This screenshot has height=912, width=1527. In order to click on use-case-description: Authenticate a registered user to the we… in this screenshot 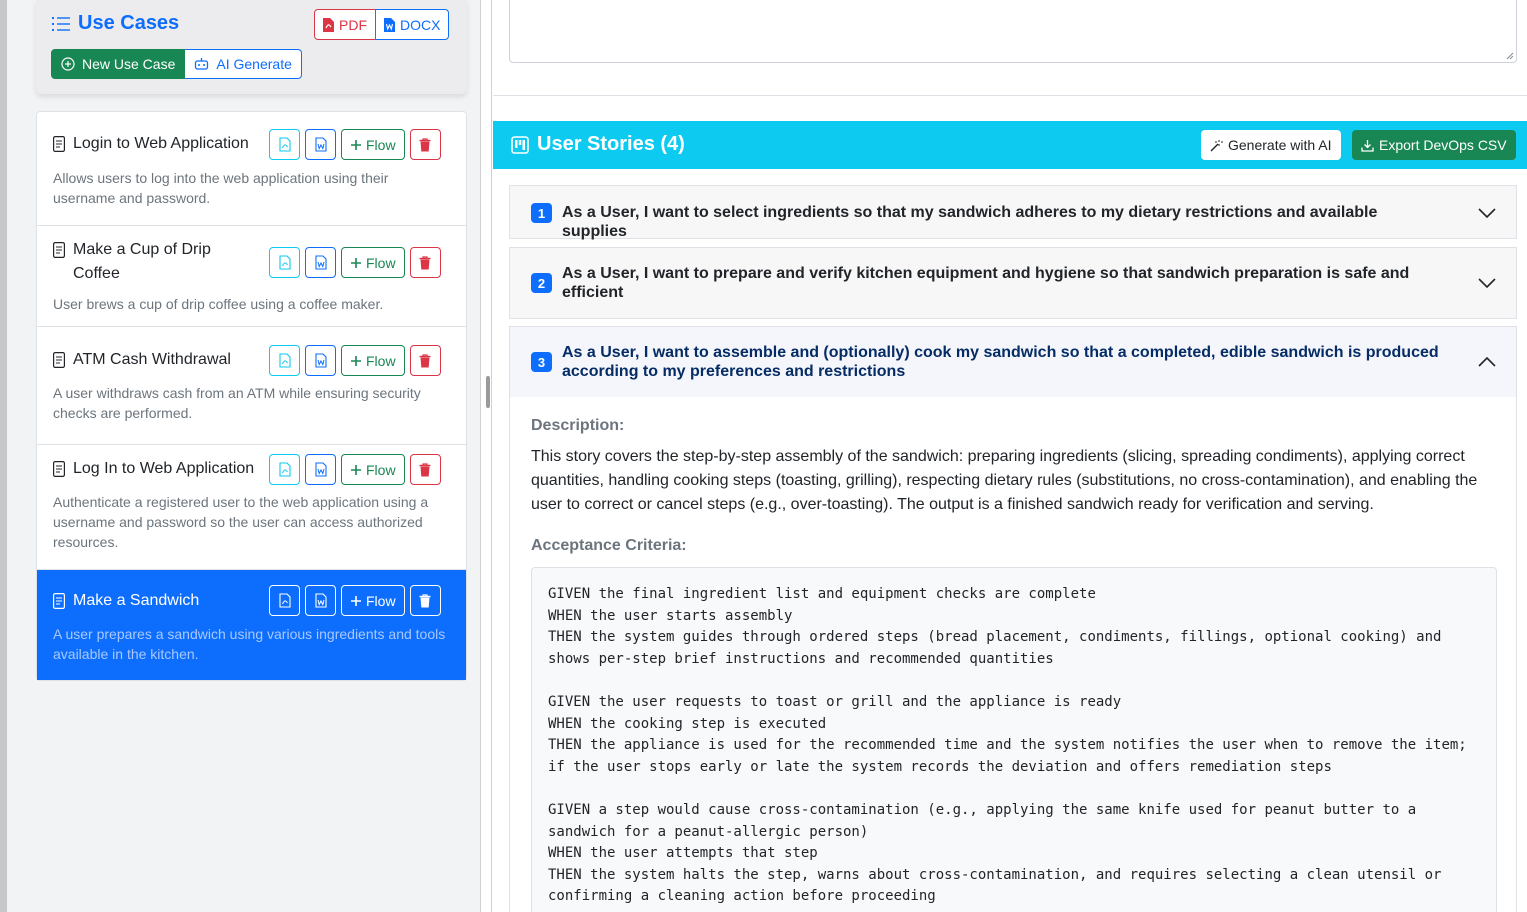, I will do `click(241, 522)`.